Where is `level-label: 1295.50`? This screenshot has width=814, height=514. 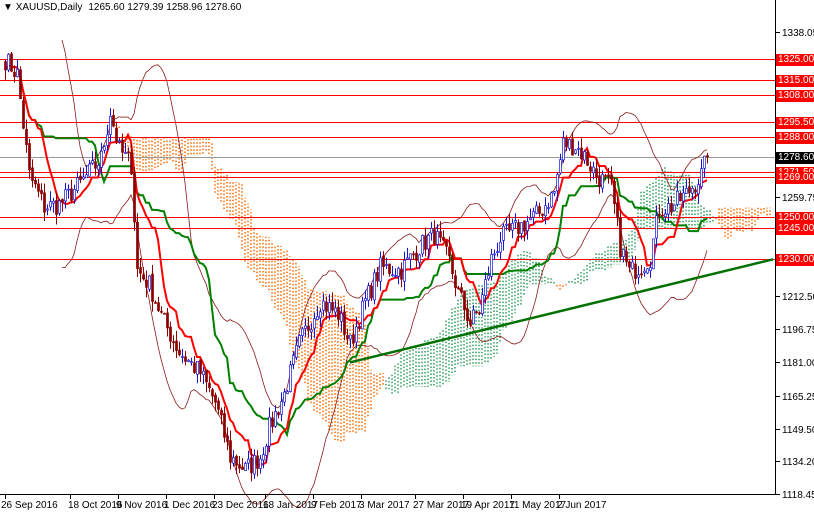
level-label: 1295.50 is located at coordinates (795, 122).